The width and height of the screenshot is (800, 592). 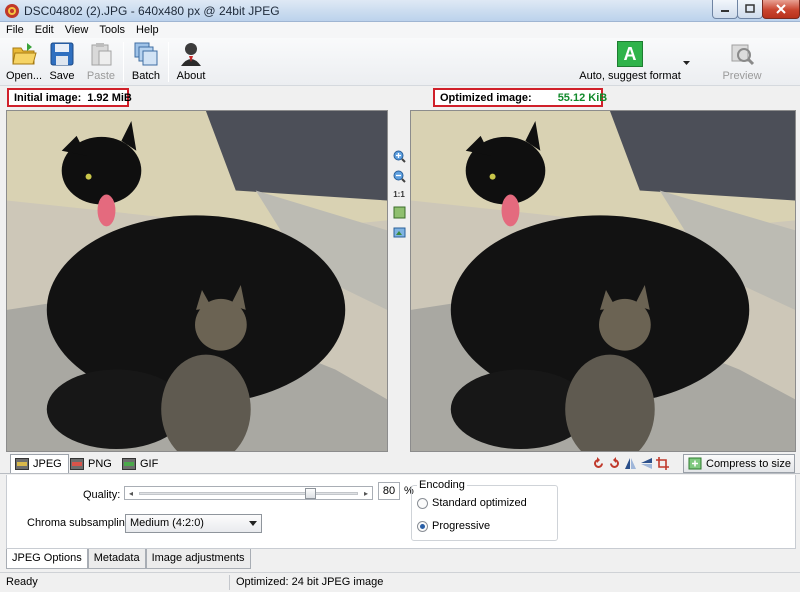 I want to click on options-tab-bar: JPEG Options Metadata Image adjustments, so click(x=128, y=559).